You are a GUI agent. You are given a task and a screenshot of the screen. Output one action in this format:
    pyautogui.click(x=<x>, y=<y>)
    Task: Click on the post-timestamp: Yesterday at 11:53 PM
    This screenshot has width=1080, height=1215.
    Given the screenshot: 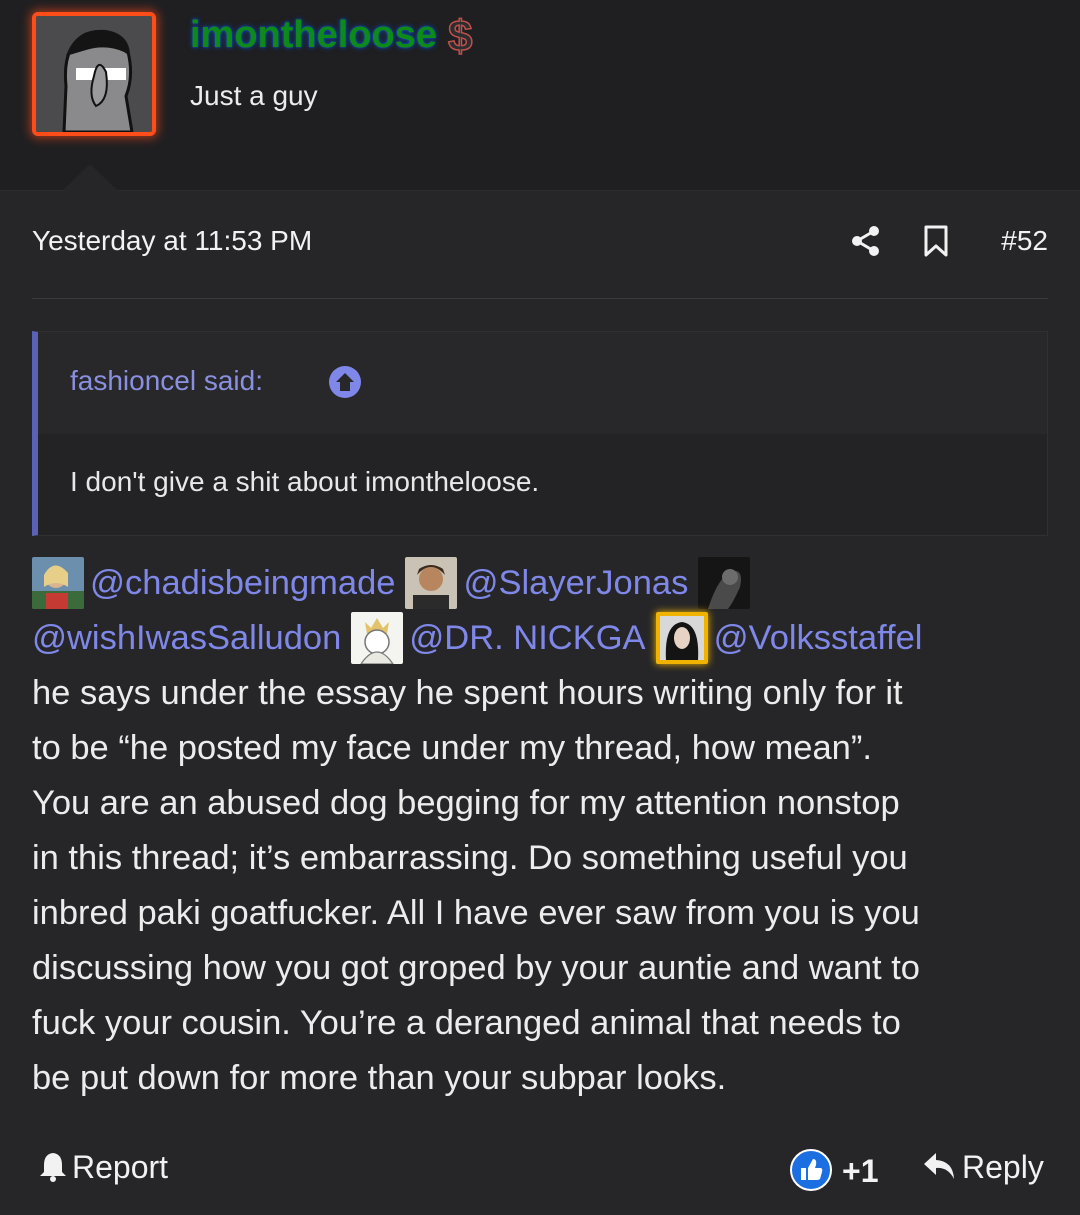 What is the action you would take?
    pyautogui.click(x=172, y=241)
    